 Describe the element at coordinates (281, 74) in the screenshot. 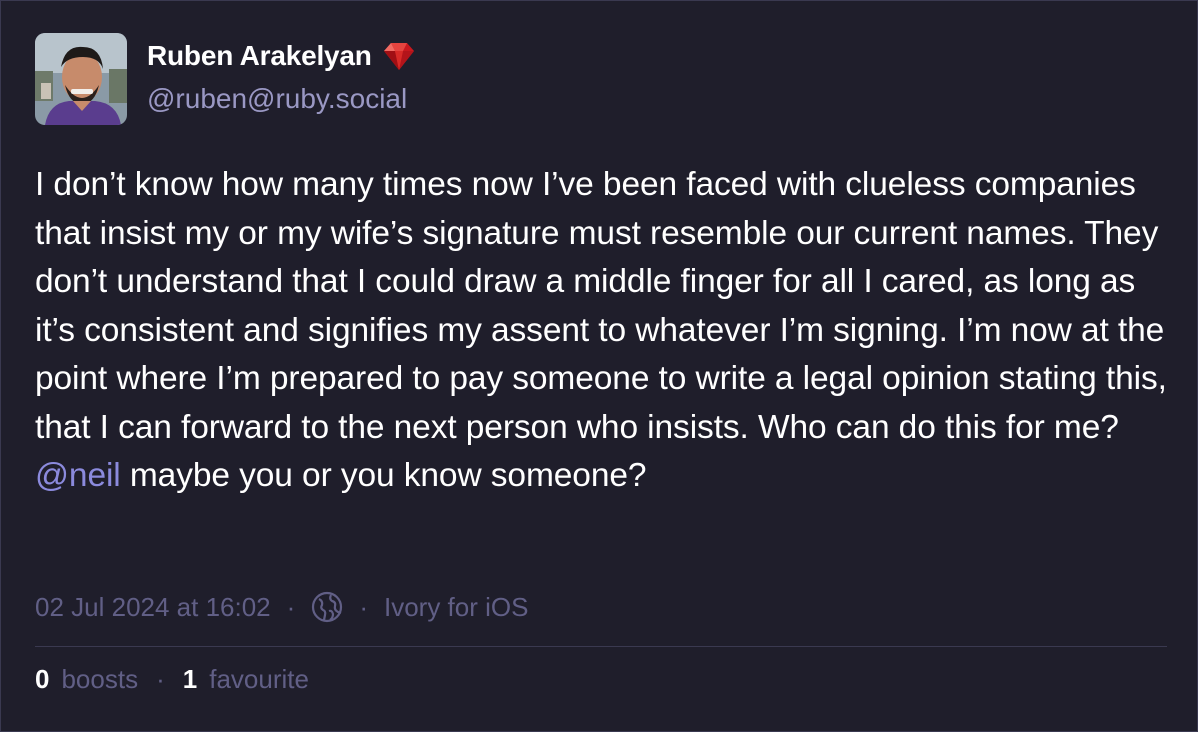

I see `author-names: Ruben Arakelyan @ruben@ruby.social` at that location.